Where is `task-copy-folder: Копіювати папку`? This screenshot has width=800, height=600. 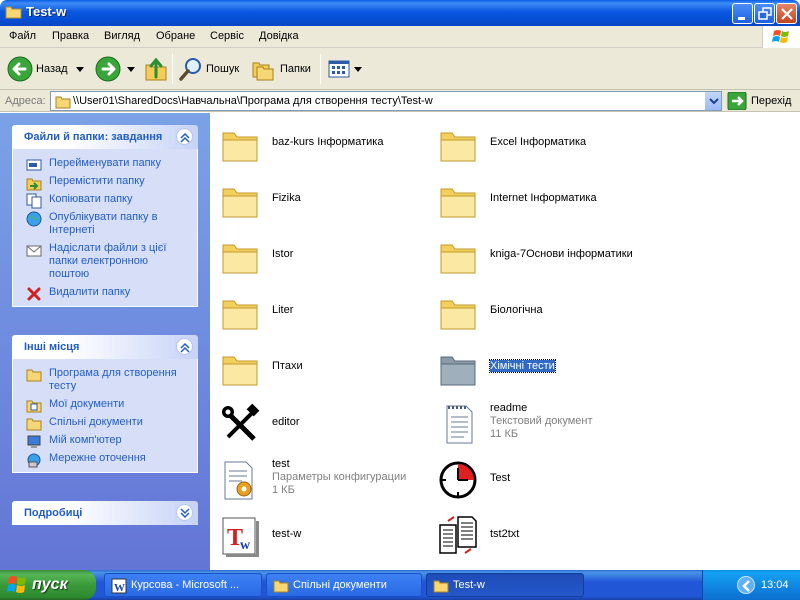
task-copy-folder: Копіювати папку is located at coordinates (105, 200).